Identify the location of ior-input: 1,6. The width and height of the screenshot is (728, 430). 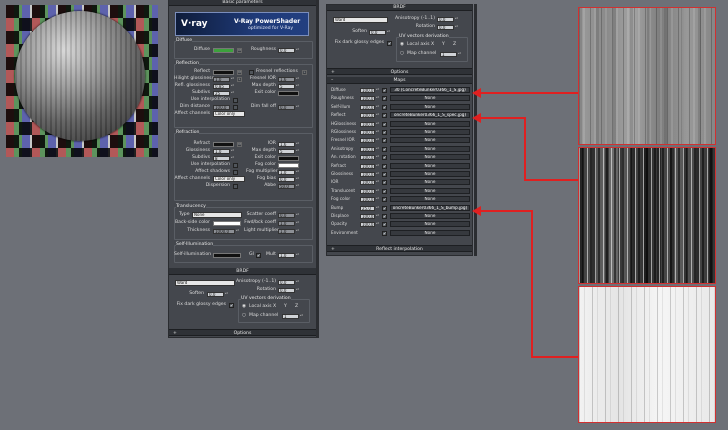
(286, 144).